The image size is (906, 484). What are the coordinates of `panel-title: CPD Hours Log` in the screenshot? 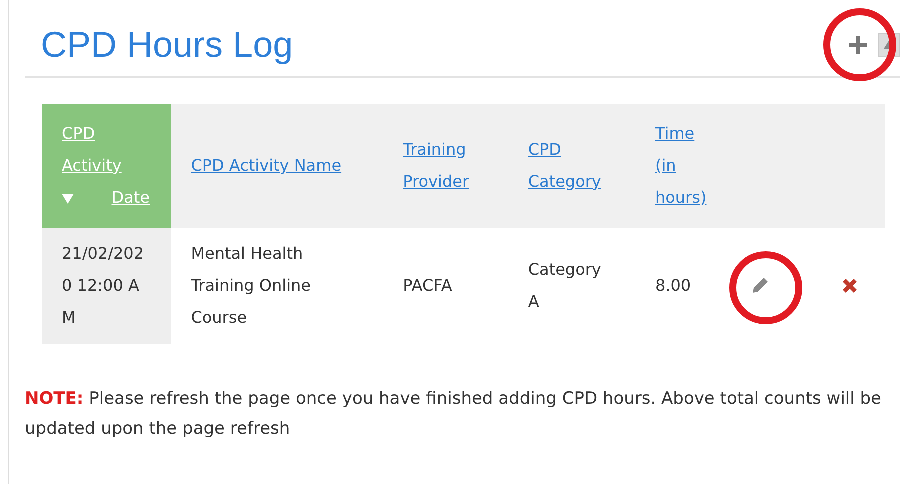 It's located at (167, 45).